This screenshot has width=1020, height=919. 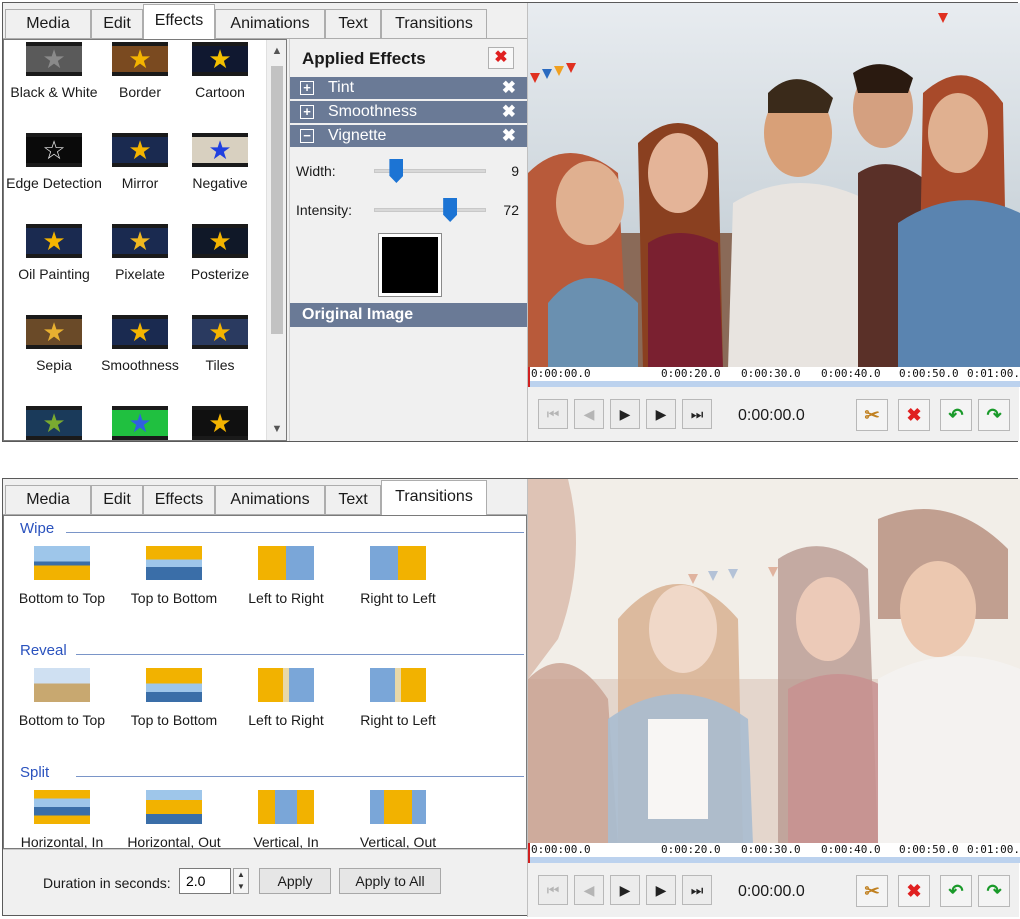 I want to click on effect-item: ★ Tiles, so click(x=220, y=344).